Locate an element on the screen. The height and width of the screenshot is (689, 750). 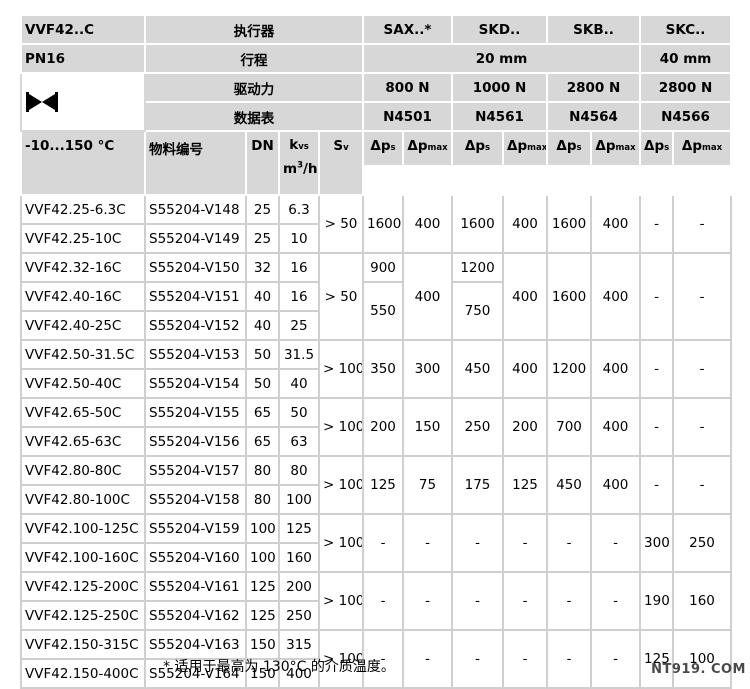
skd-dpmax-cell: 400 is located at coordinates (525, 369).